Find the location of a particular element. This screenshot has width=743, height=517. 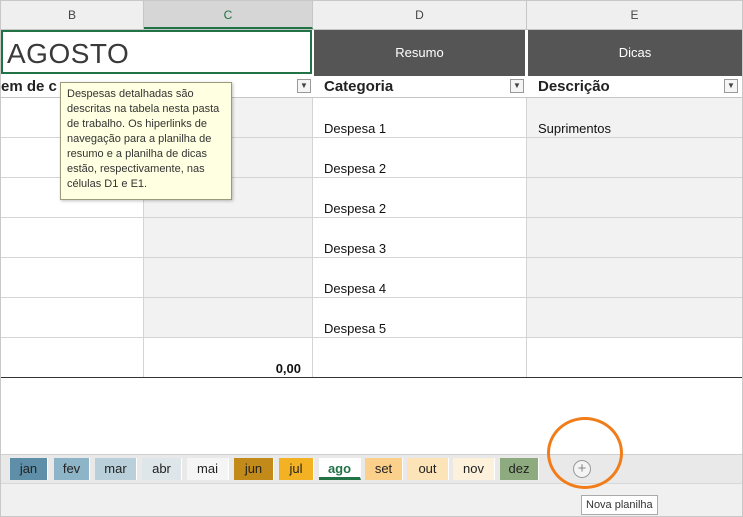

header-category: Categoria is located at coordinates (359, 86).